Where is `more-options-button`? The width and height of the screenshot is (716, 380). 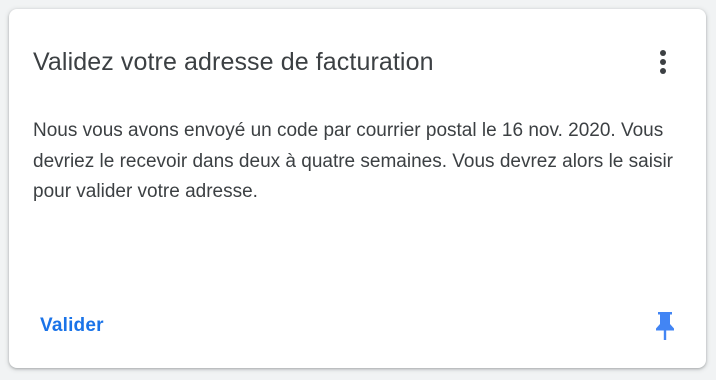
more-options-button is located at coordinates (663, 62).